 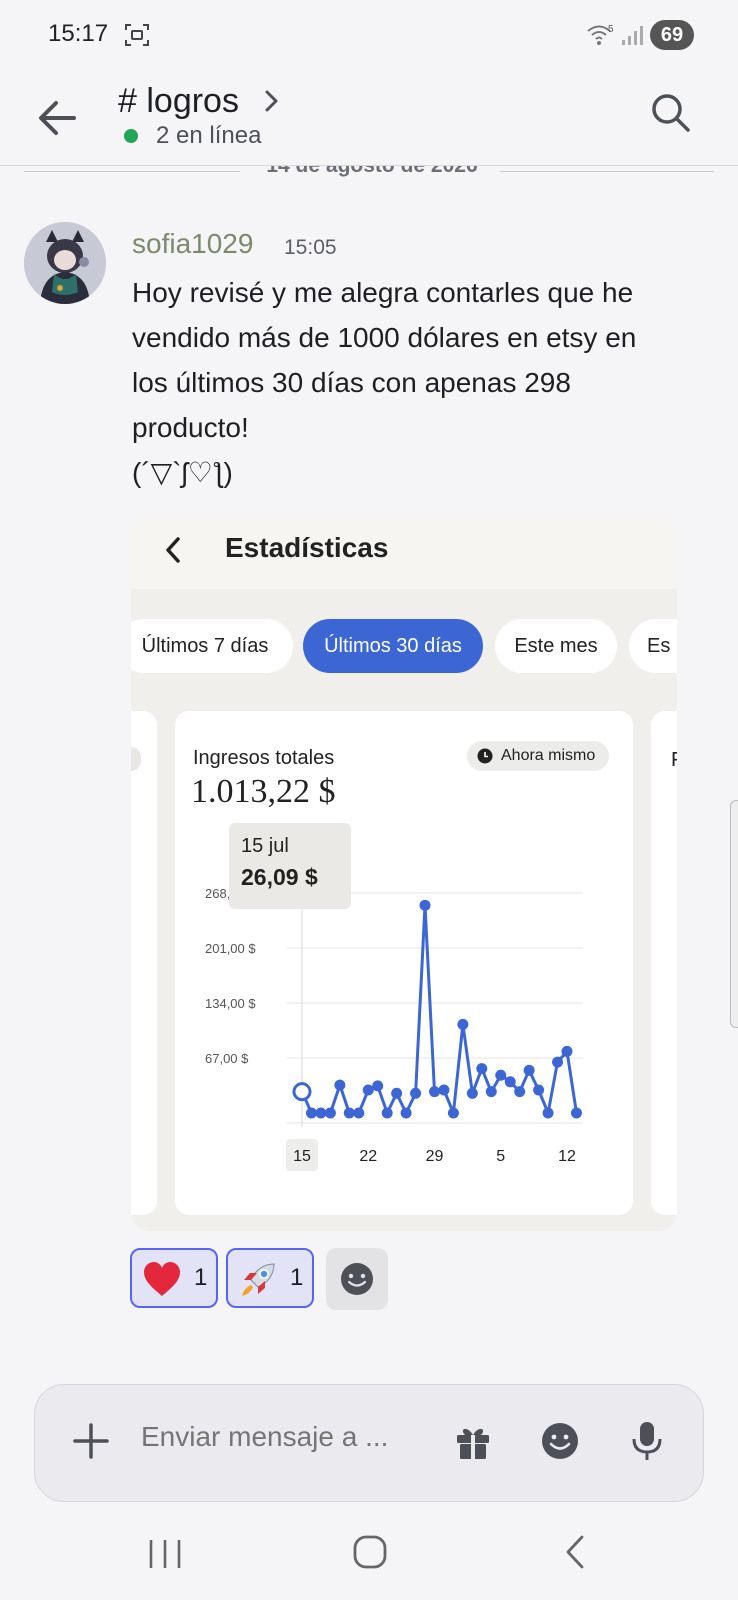 I want to click on message-composer, so click(x=369, y=1443).